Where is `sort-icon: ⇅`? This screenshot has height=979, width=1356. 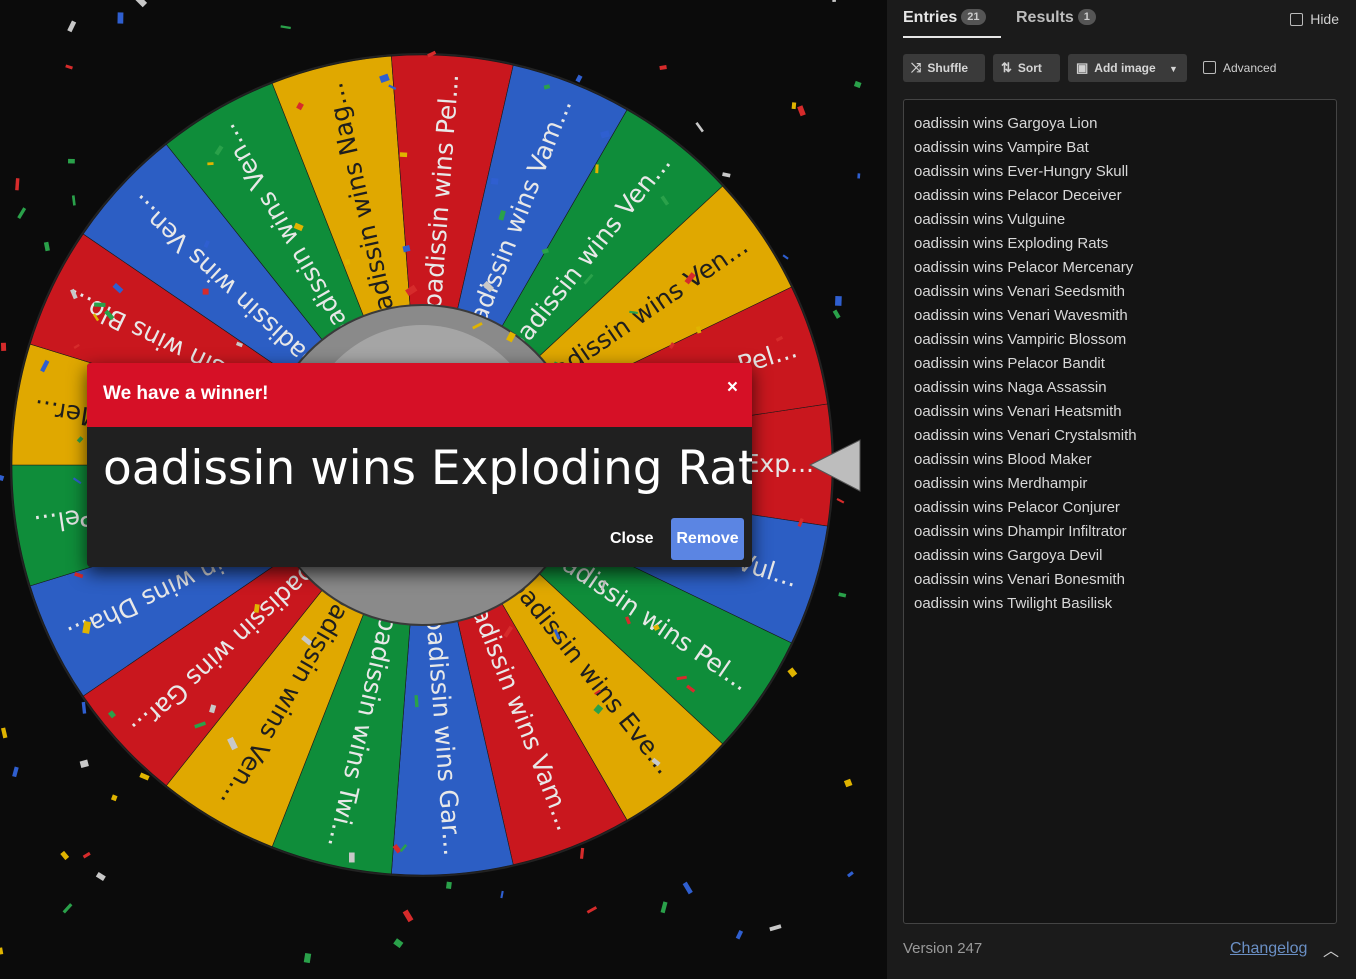 sort-icon: ⇅ is located at coordinates (1006, 67).